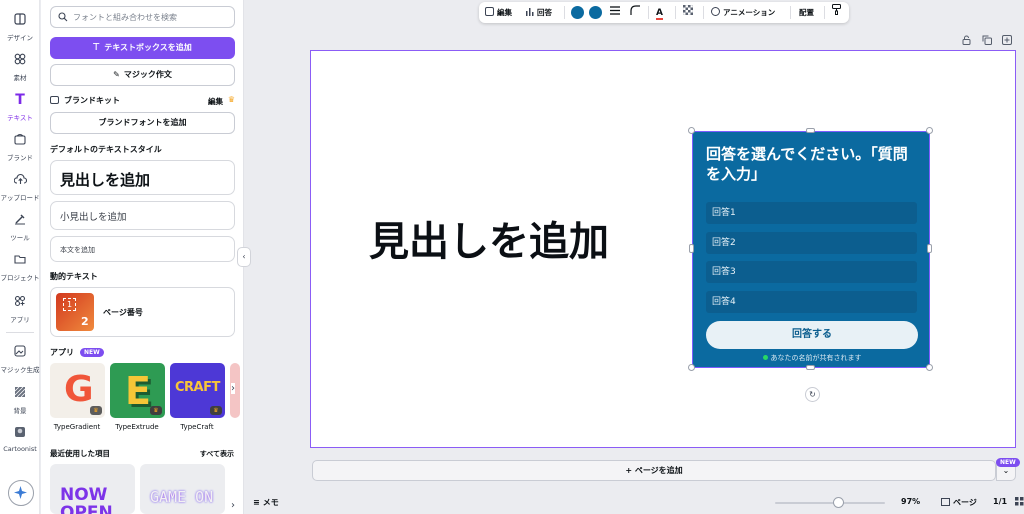  What do you see at coordinates (142, 123) in the screenshot?
I see `add-brand-fonts-button: ブランドフォントを追加` at bounding box center [142, 123].